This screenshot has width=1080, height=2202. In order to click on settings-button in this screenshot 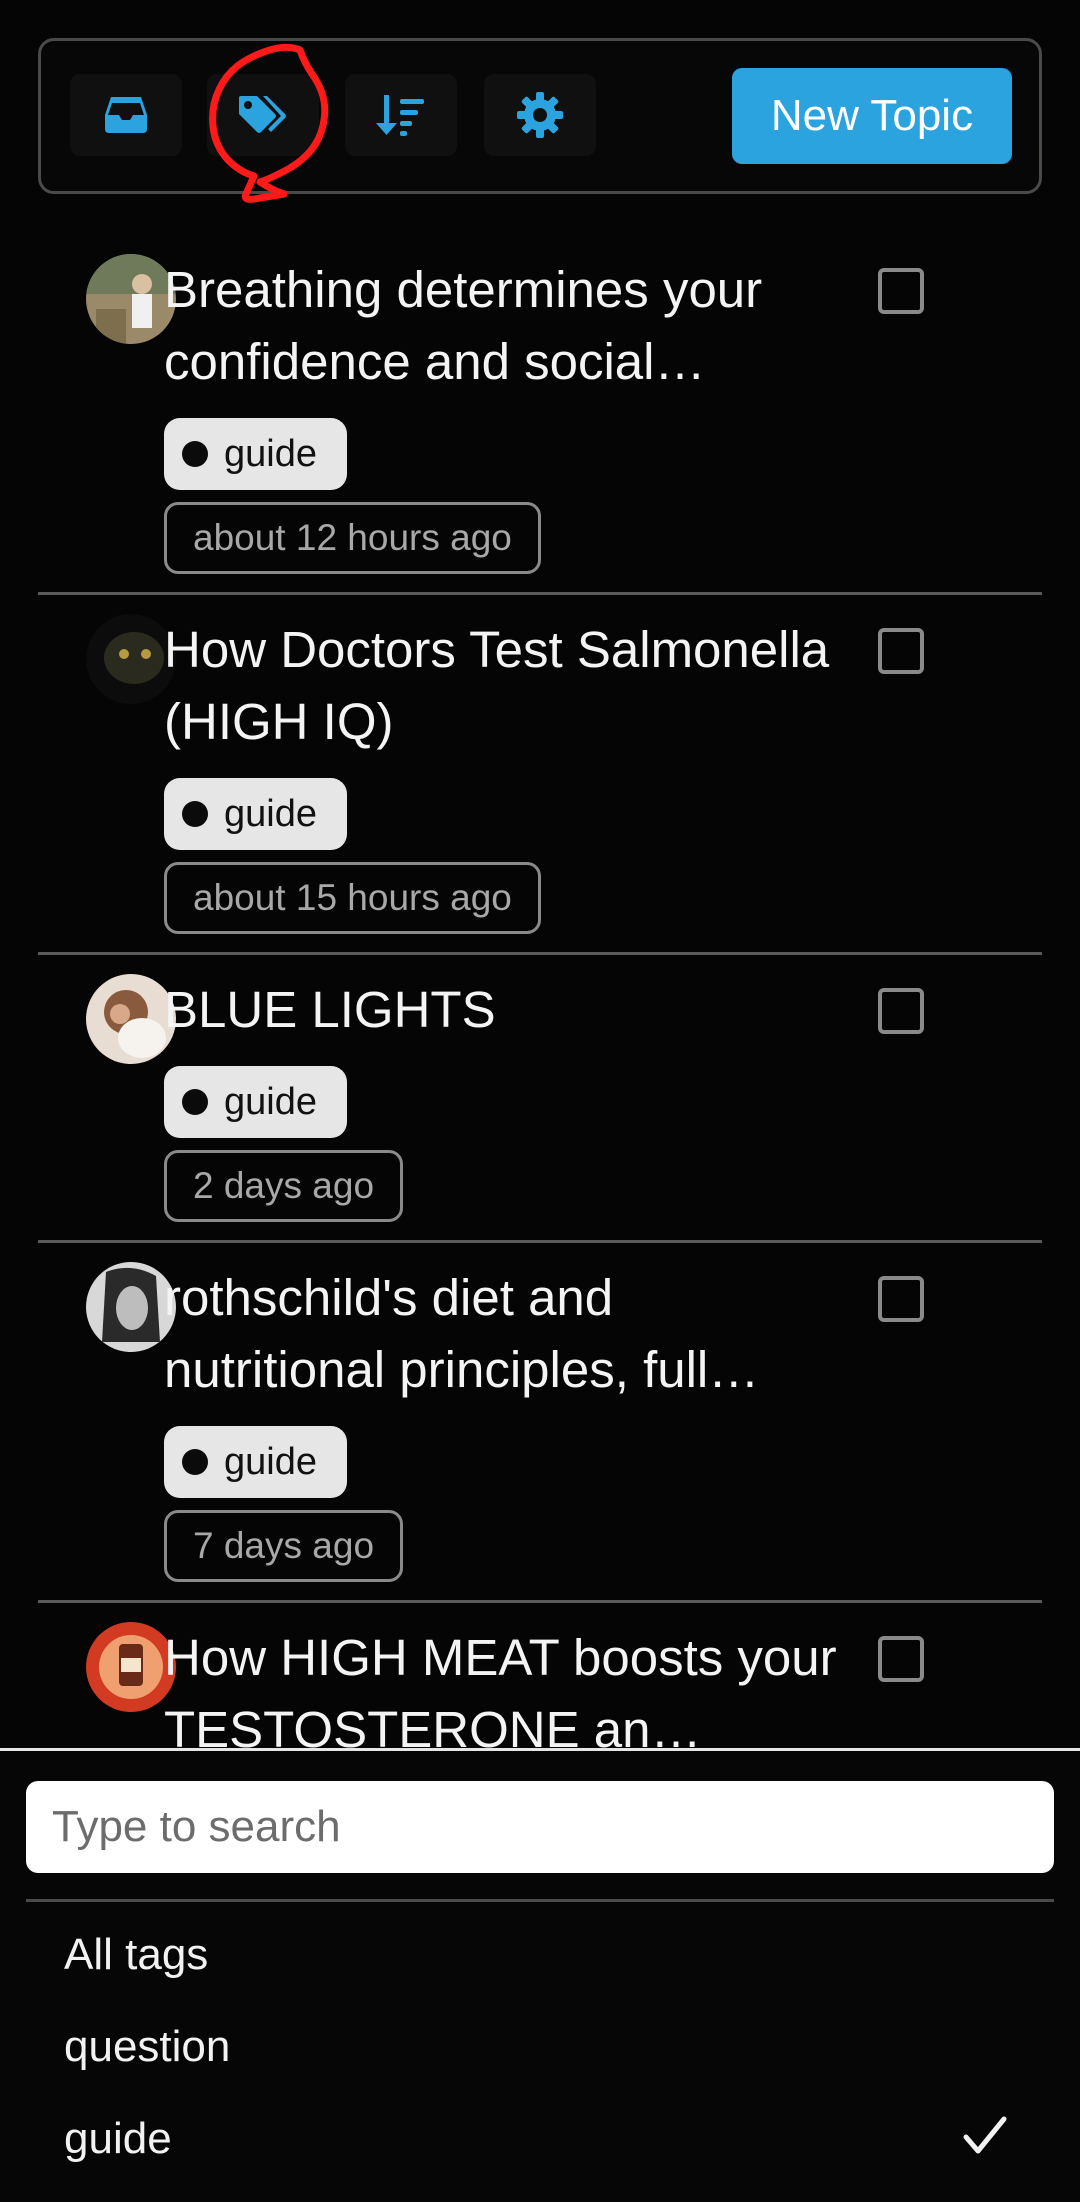, I will do `click(540, 115)`.